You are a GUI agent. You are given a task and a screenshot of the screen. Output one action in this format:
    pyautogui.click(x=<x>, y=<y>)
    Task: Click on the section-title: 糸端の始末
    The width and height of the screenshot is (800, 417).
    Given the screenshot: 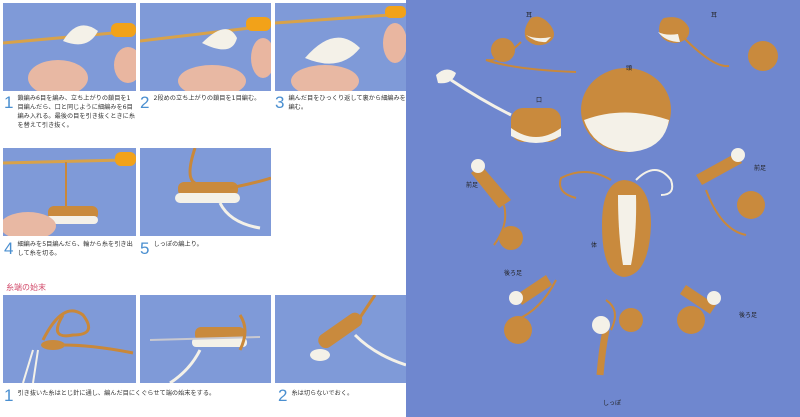 What is the action you would take?
    pyautogui.click(x=26, y=287)
    